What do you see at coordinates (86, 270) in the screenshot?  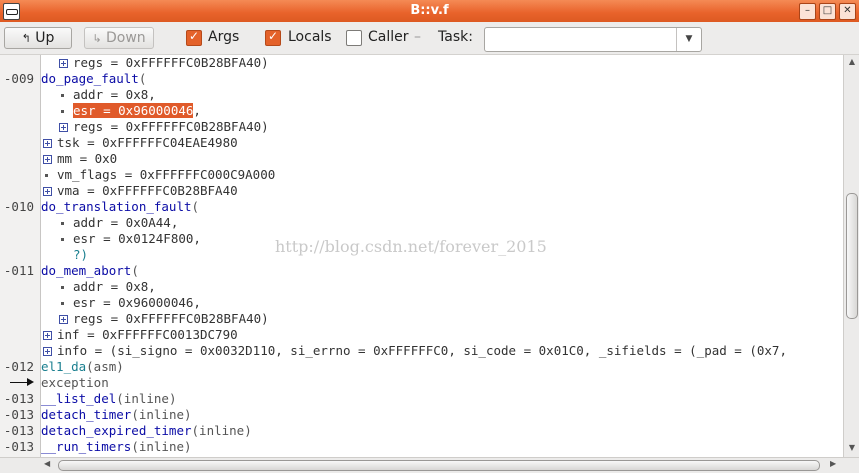 I see `function-name: do_mem_abort` at bounding box center [86, 270].